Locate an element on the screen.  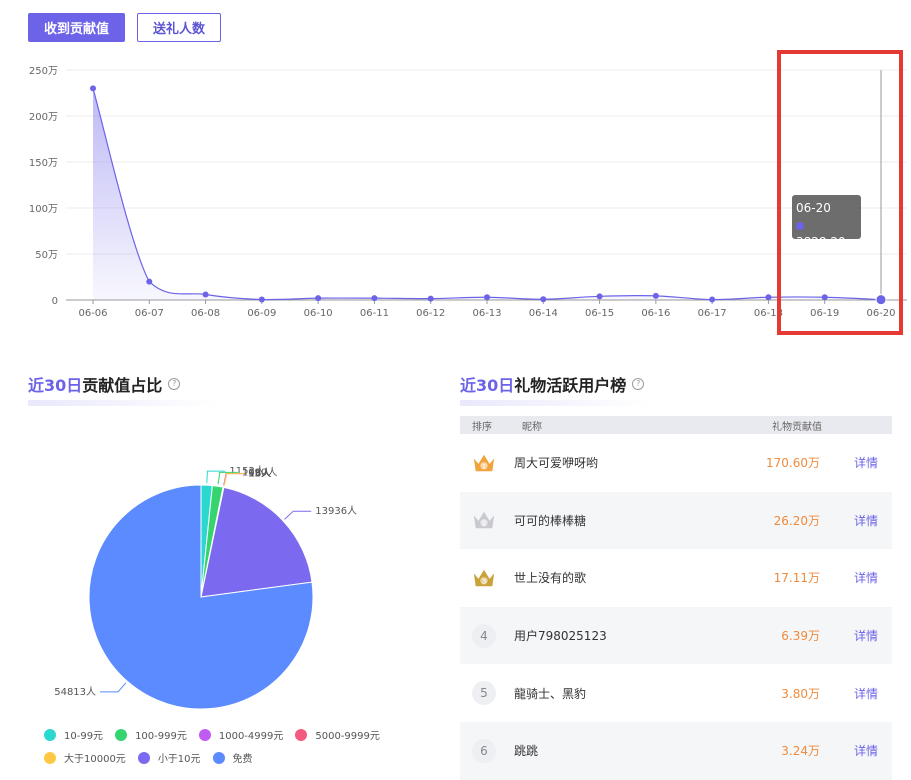
x-tick-label: 06-12 is located at coordinates (430, 313).